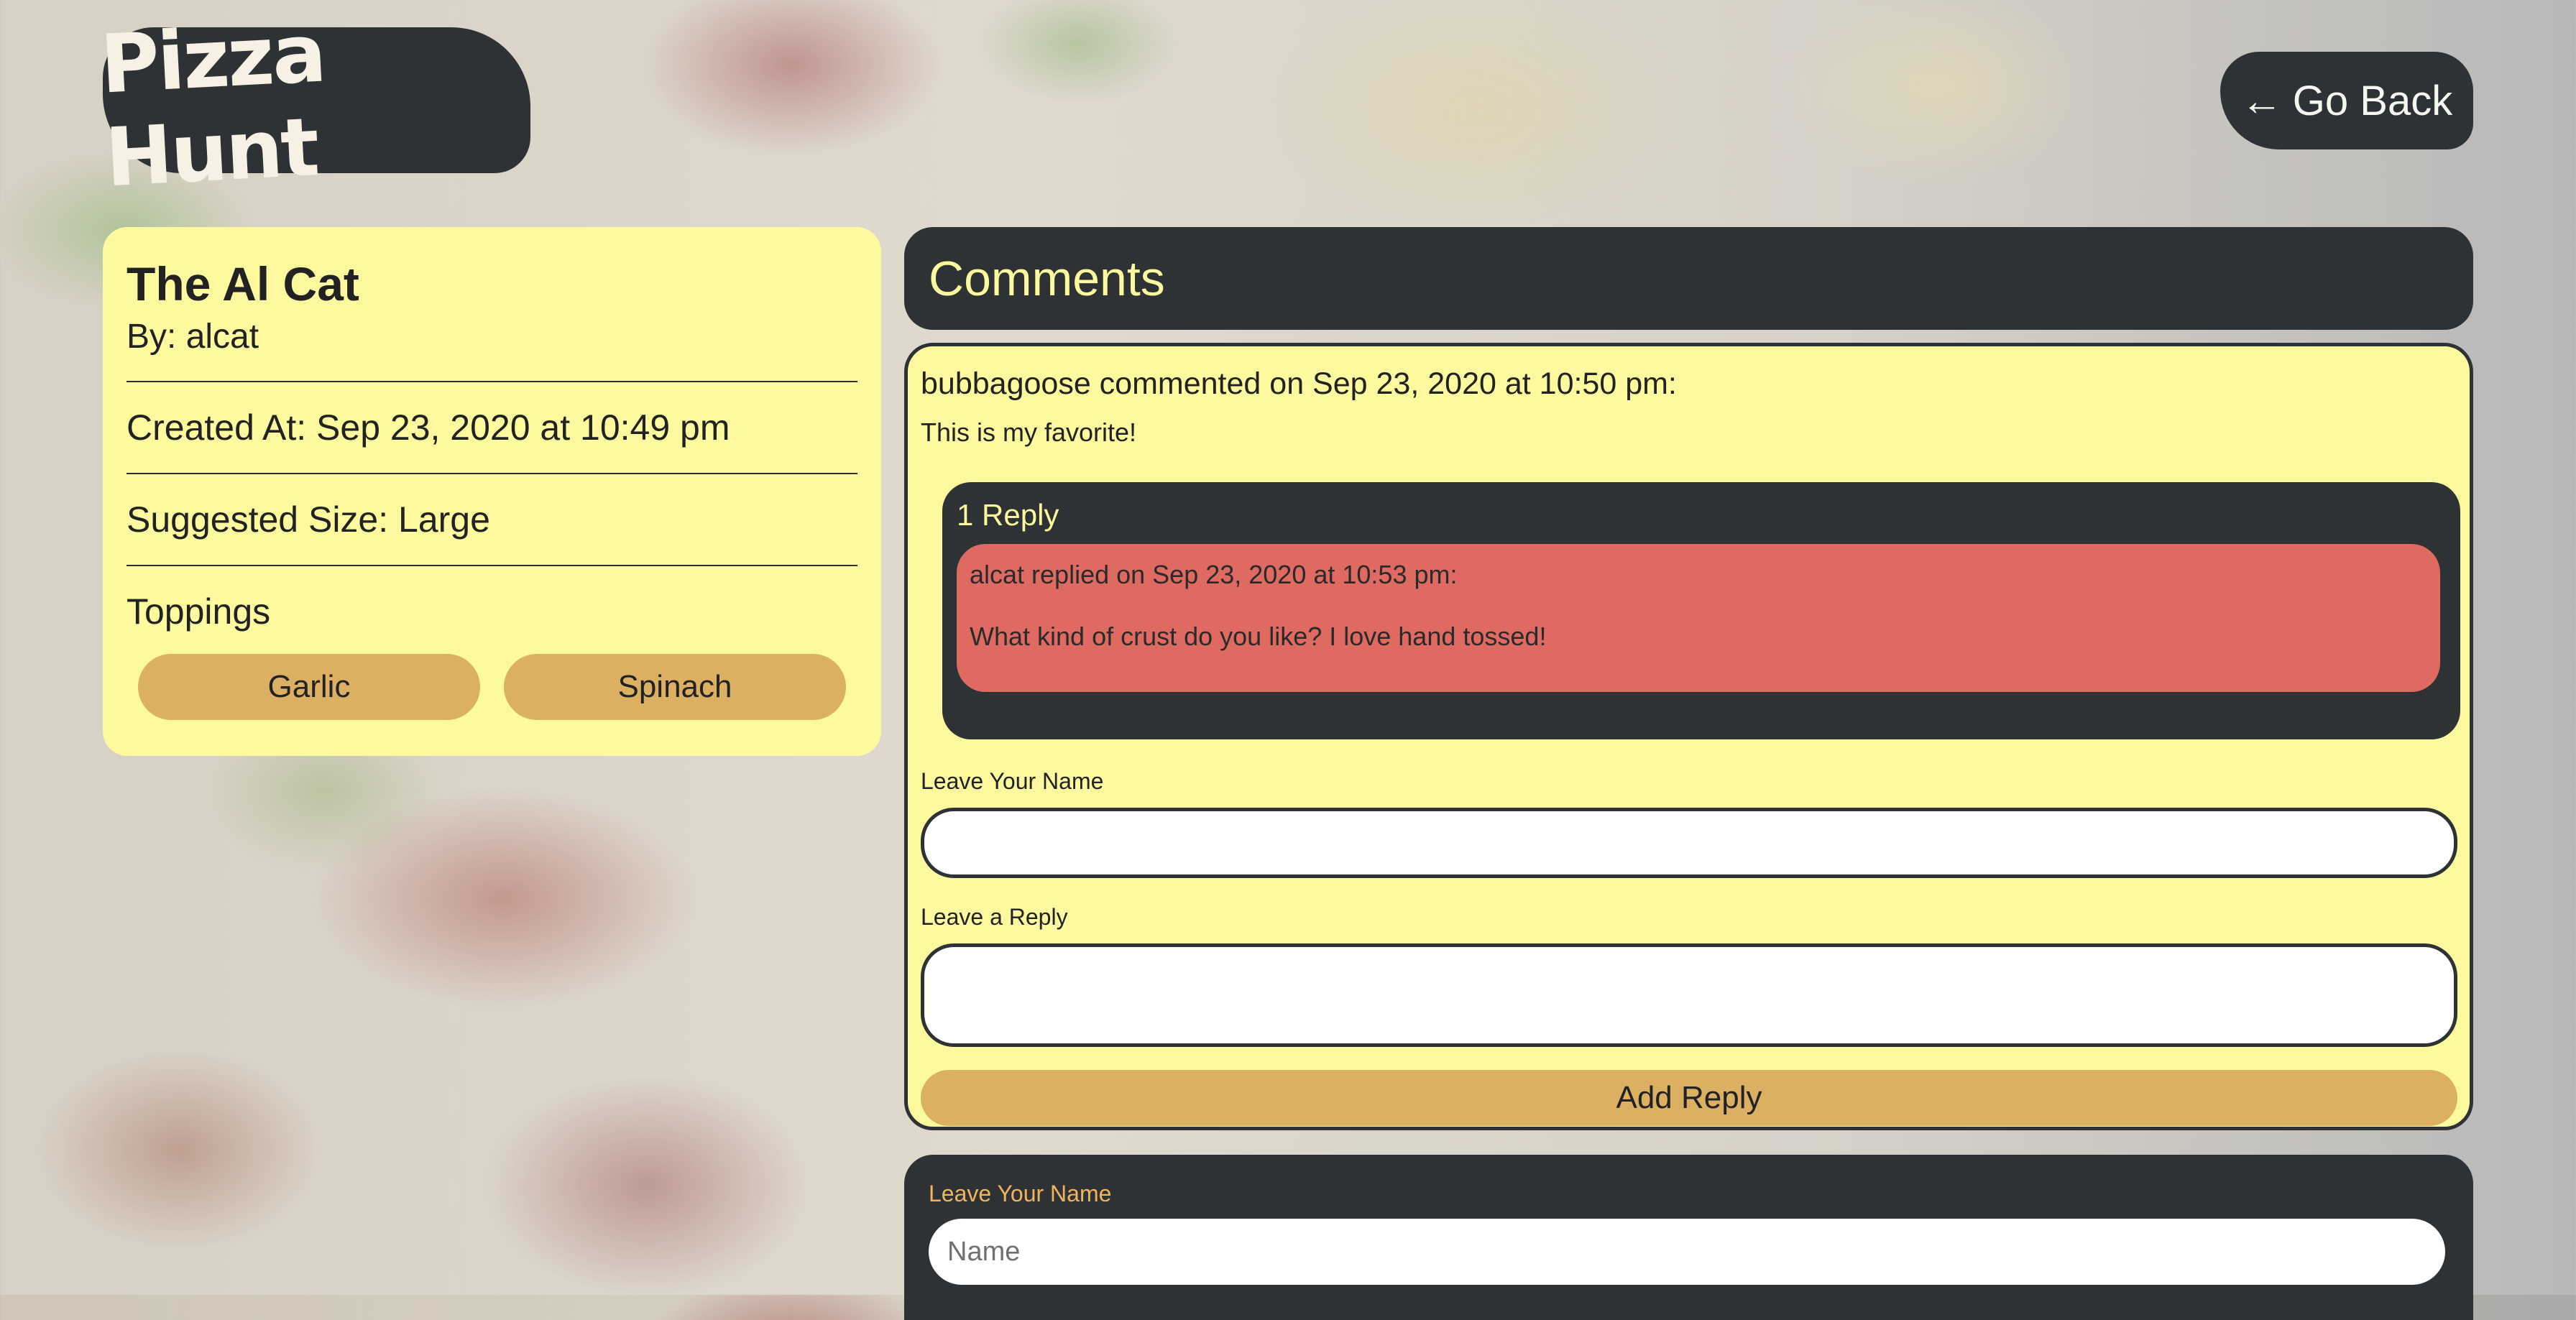  Describe the element at coordinates (675, 687) in the screenshot. I see `topping-spinach: Spinach` at that location.